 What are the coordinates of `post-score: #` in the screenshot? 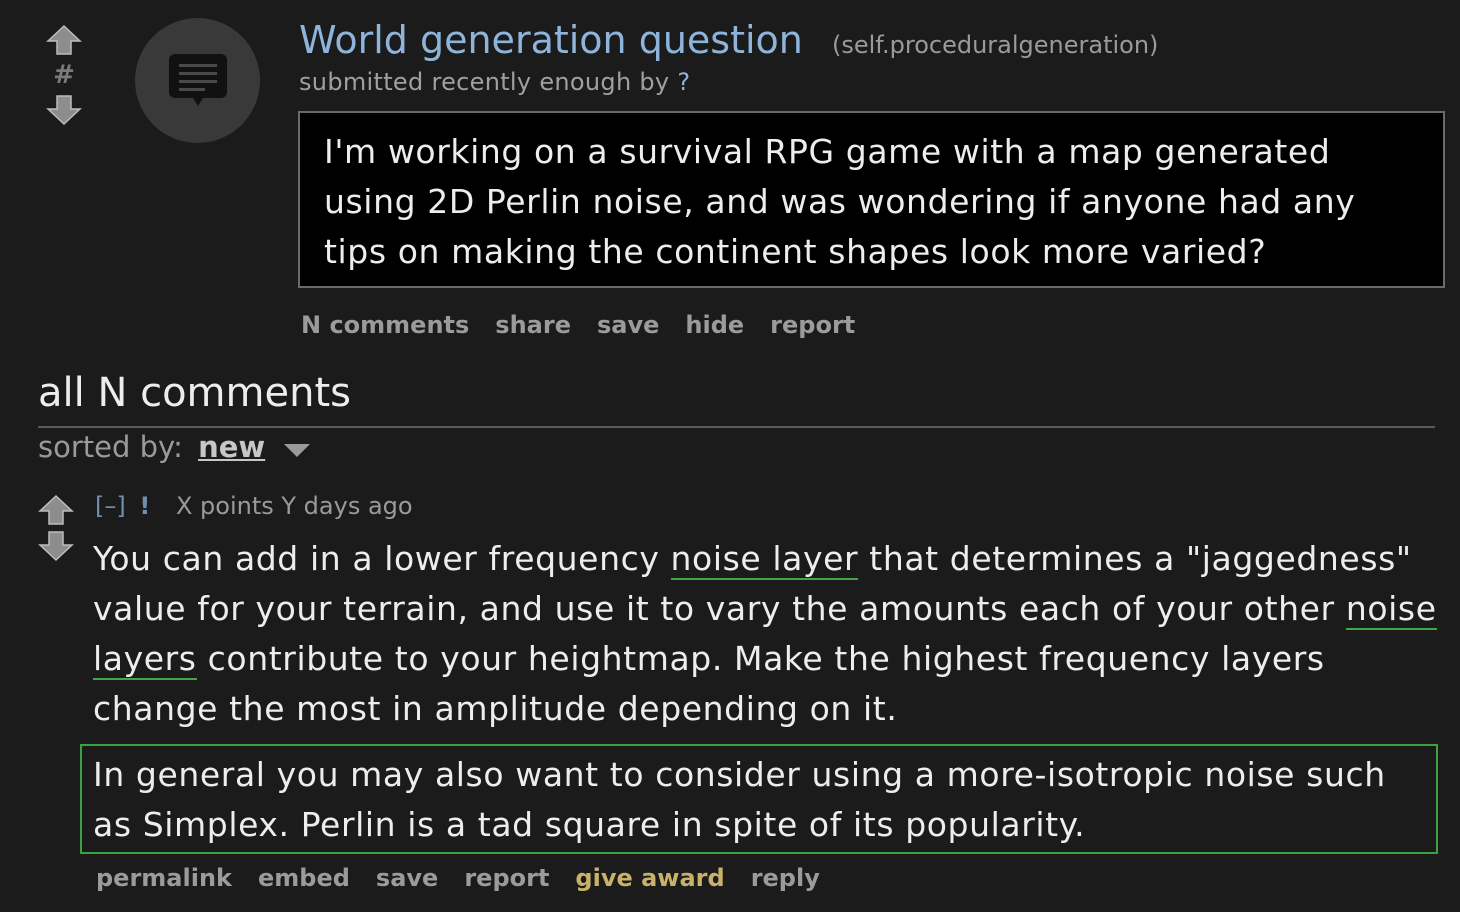 It's located at (64, 75).